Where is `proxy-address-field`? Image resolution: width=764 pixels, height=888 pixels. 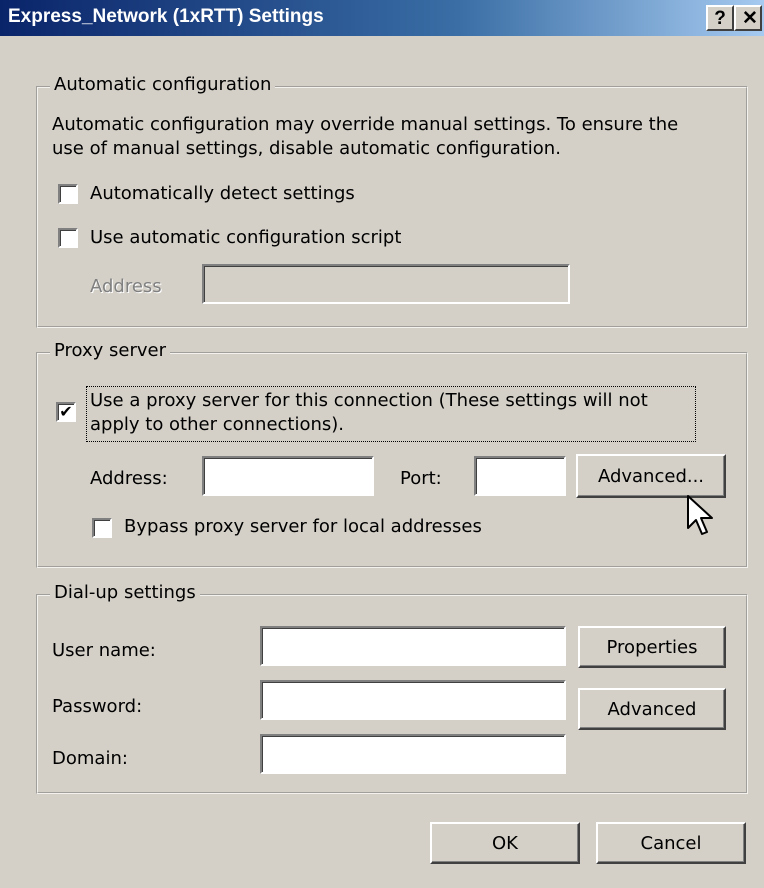 proxy-address-field is located at coordinates (288, 476).